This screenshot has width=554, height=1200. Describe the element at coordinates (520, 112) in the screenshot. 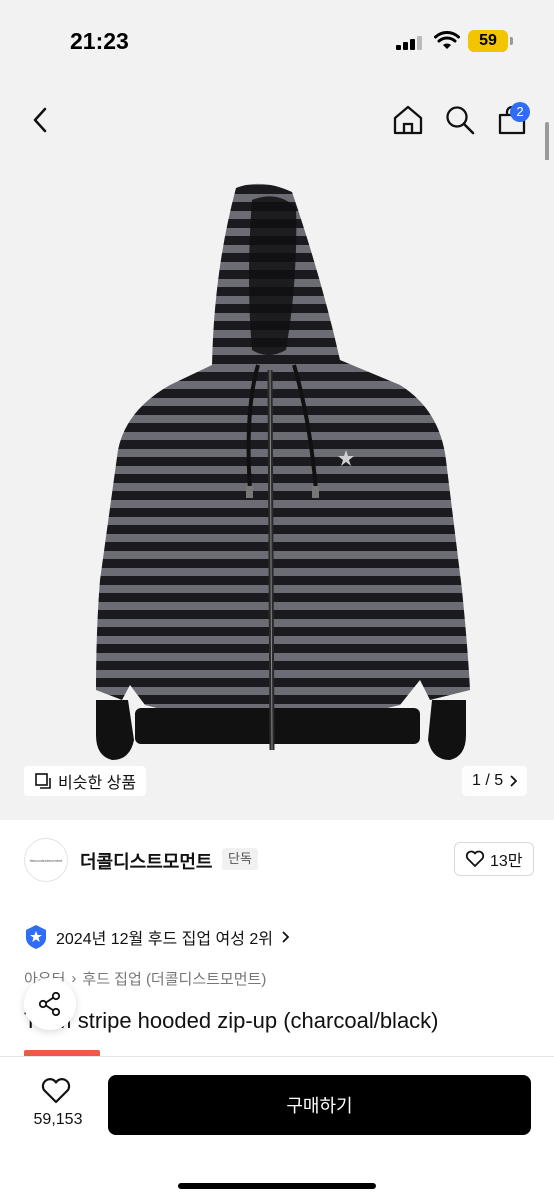

I see `cart-count-badge: 2` at that location.